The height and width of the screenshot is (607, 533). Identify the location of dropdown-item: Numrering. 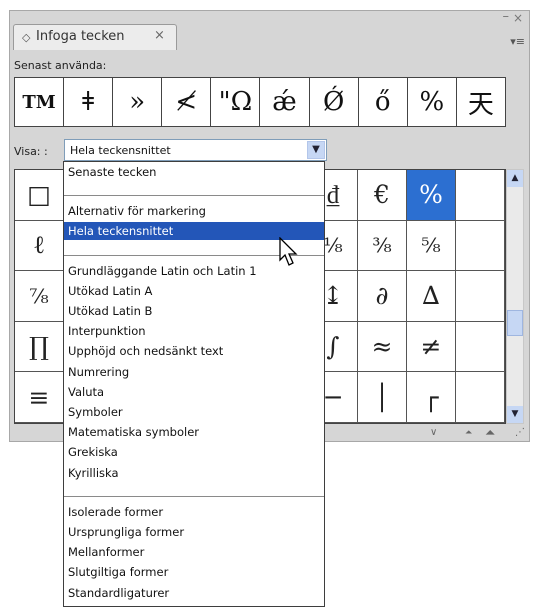
(194, 372).